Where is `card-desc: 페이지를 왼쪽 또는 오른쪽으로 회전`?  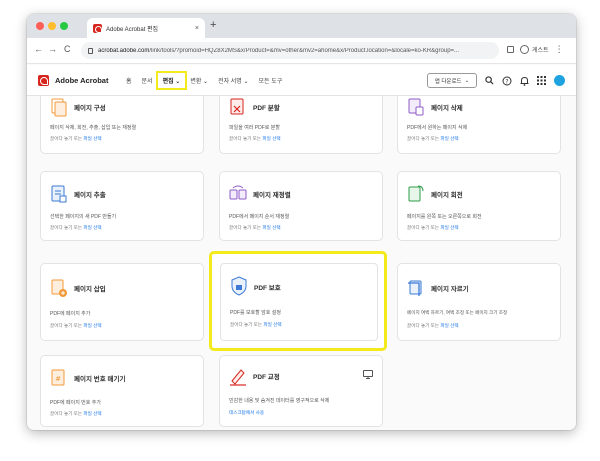
card-desc: 페이지를 왼쪽 또는 오른쪽으로 회전 is located at coordinates (444, 217).